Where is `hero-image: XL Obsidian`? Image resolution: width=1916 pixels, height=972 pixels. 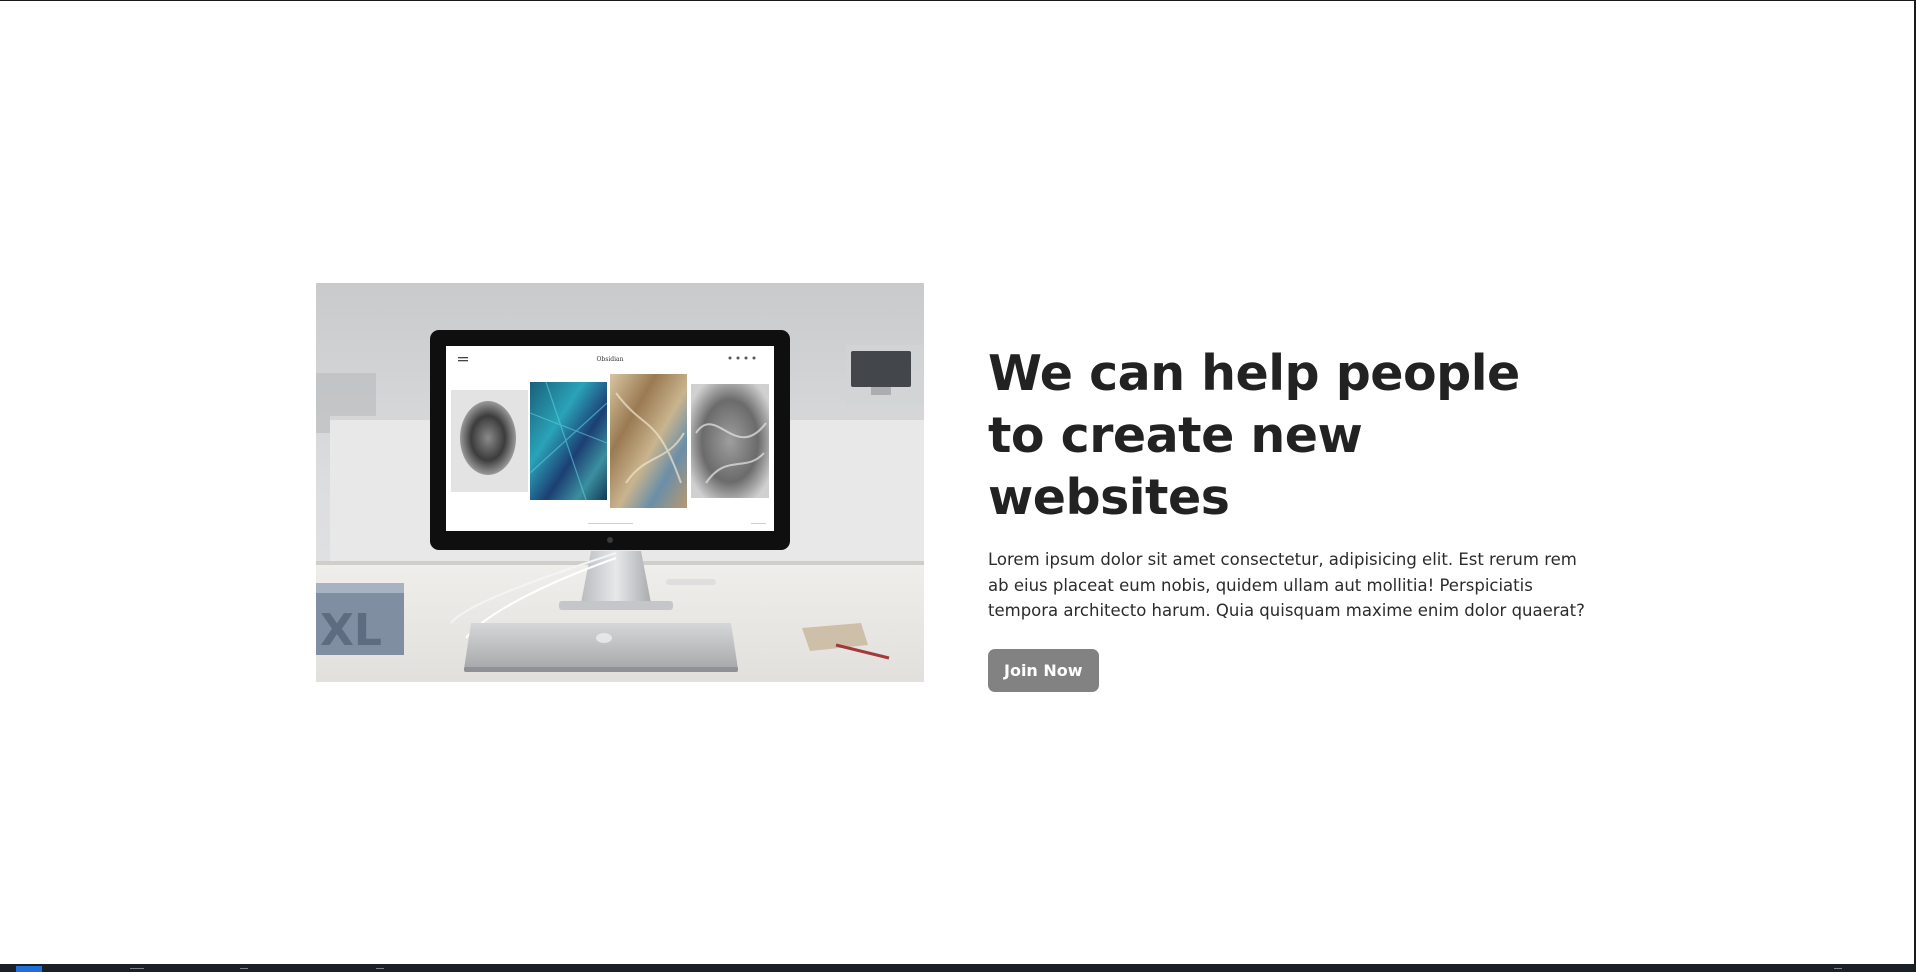 hero-image: XL Obsidian is located at coordinates (620, 482).